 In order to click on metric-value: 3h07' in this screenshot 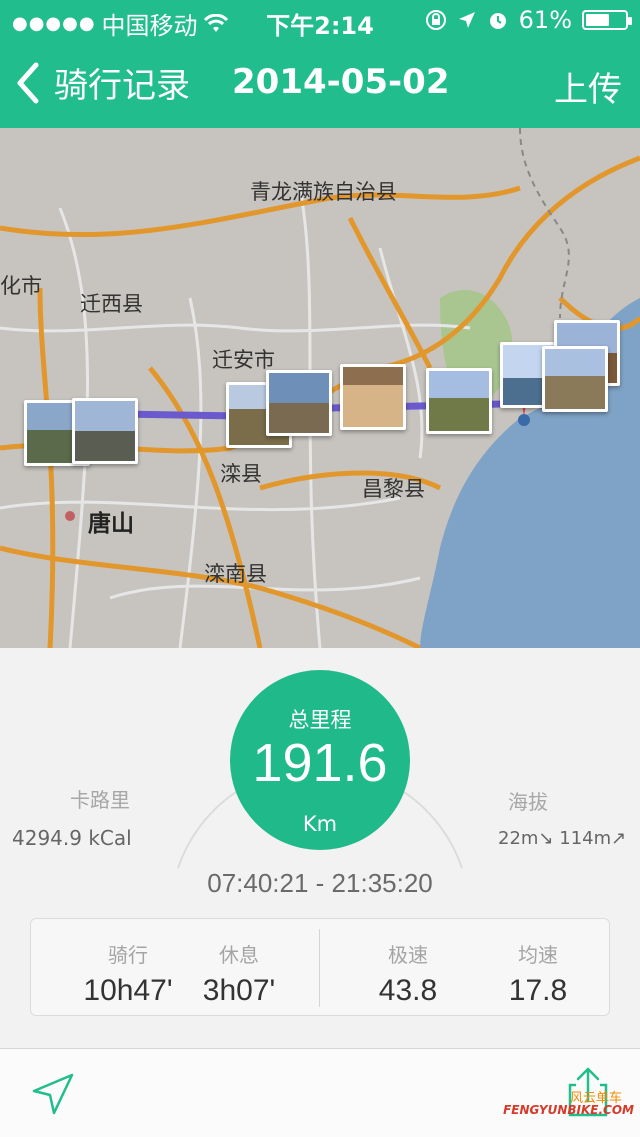, I will do `click(239, 990)`.